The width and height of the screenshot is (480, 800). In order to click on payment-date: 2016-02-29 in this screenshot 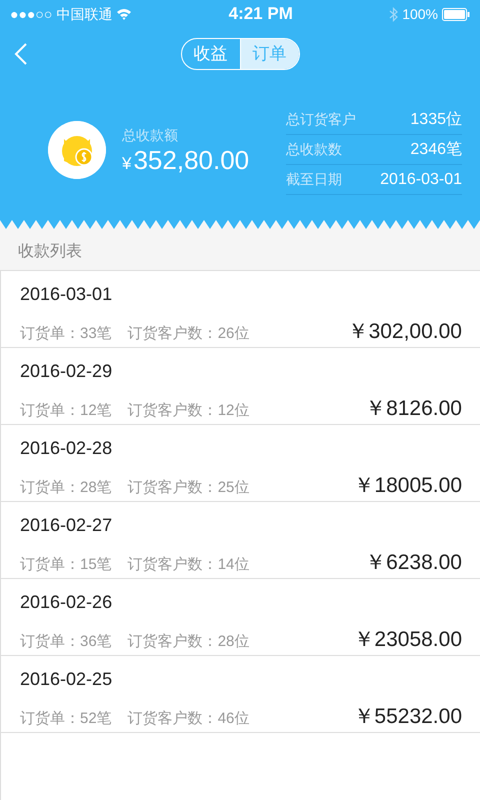, I will do `click(67, 371)`.